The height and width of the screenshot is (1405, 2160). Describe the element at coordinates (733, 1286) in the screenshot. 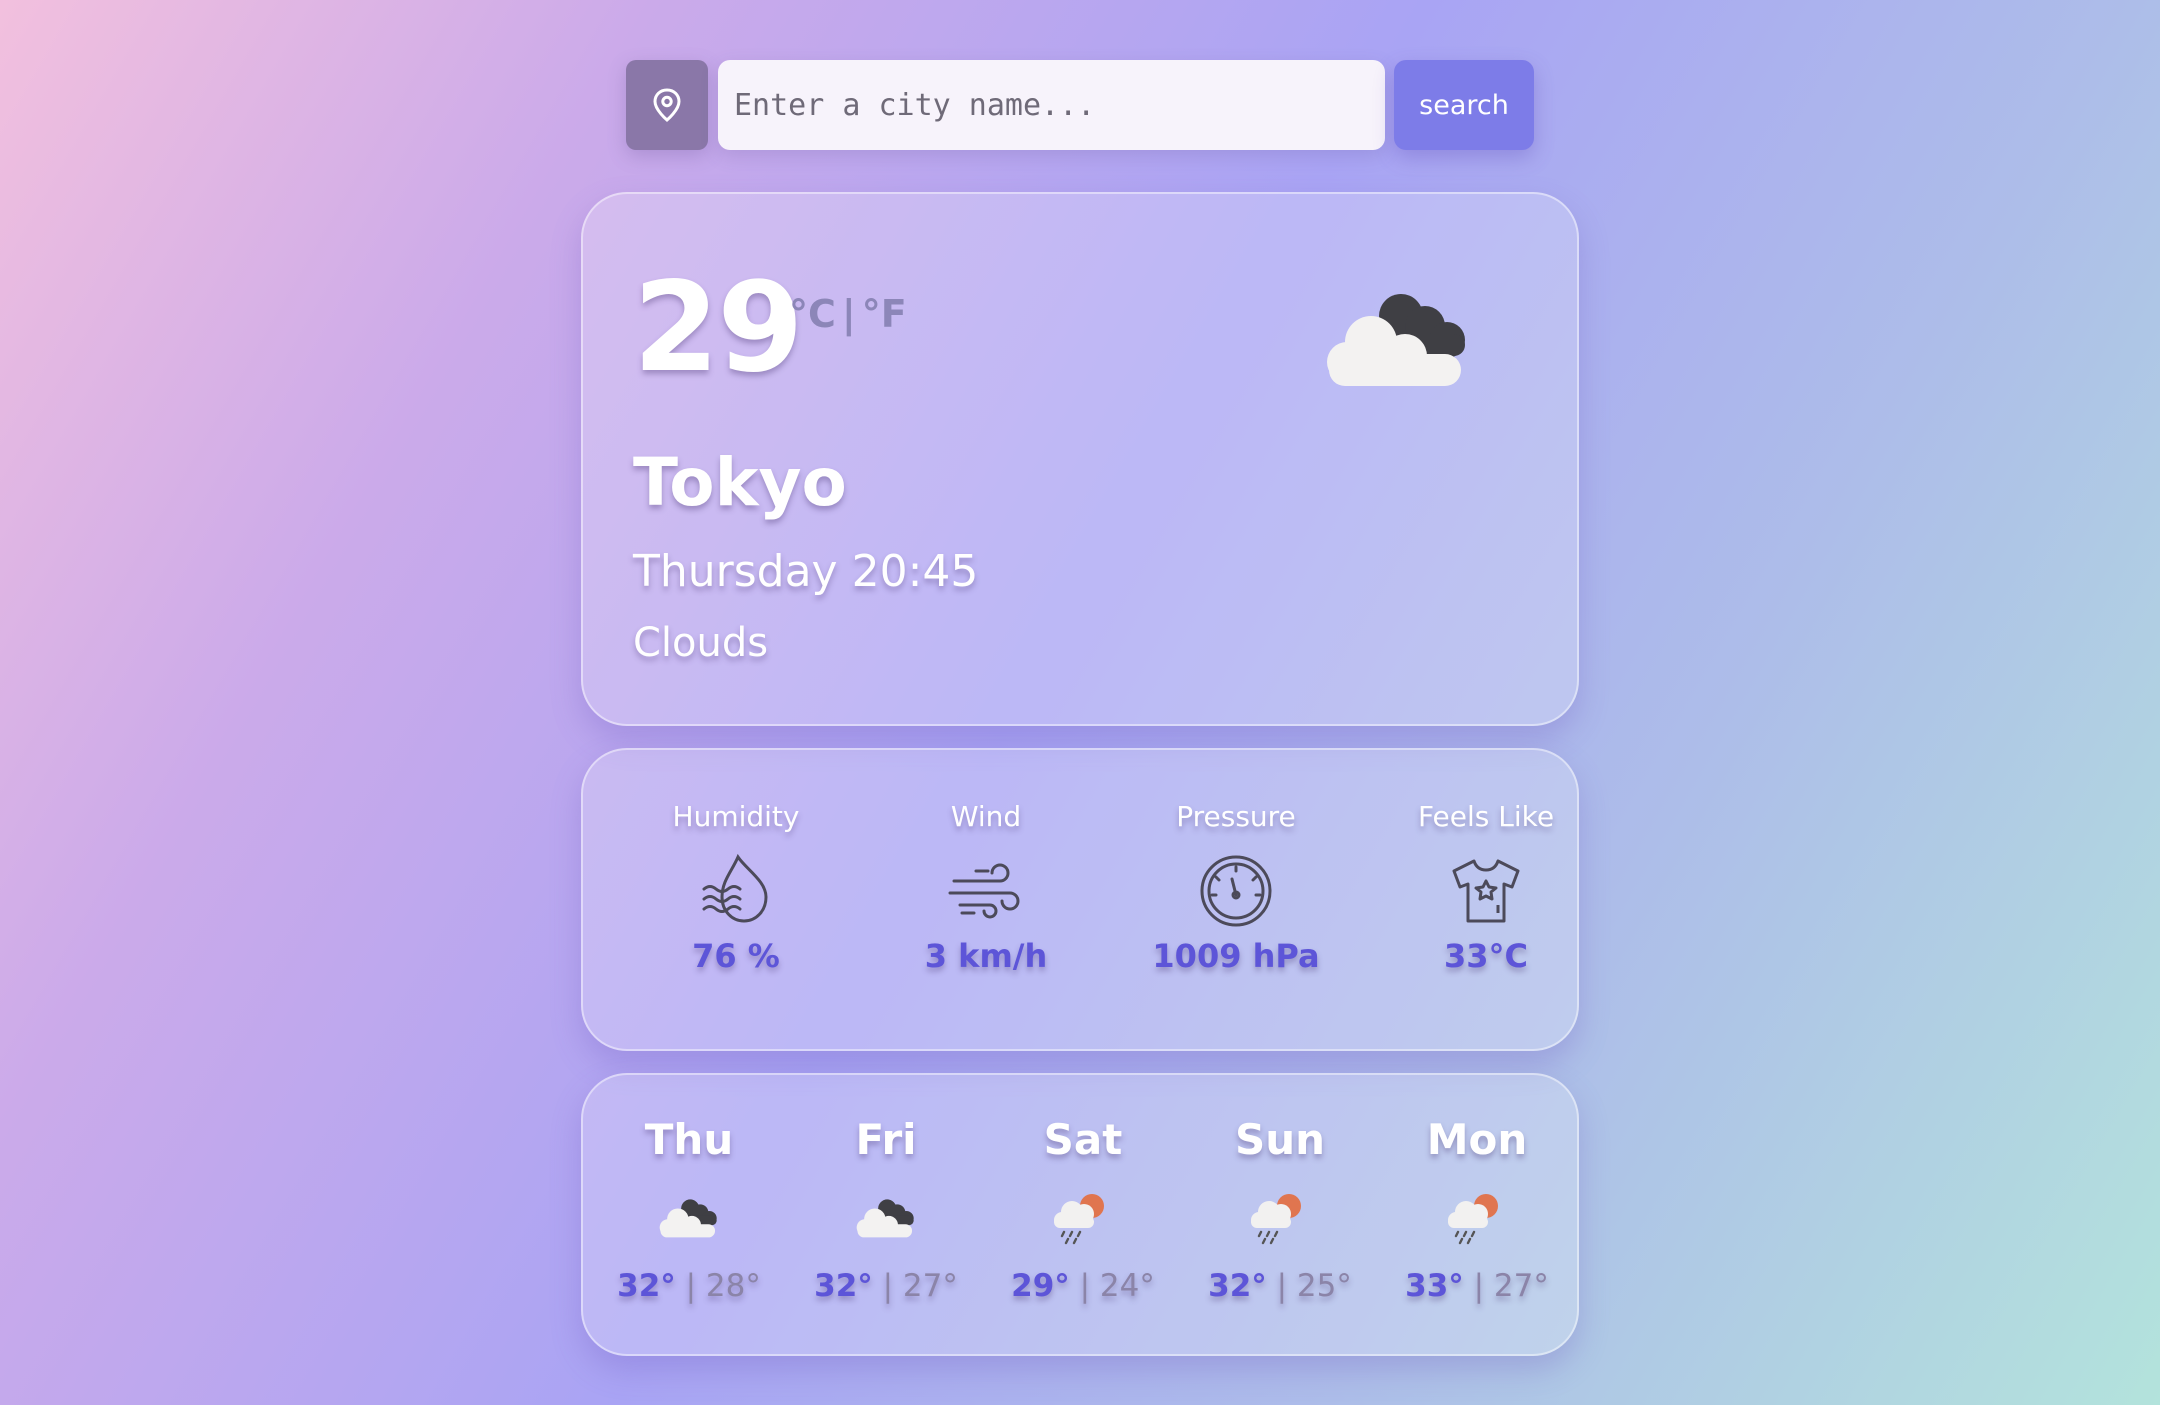

I see `forecast-low: 28°` at that location.